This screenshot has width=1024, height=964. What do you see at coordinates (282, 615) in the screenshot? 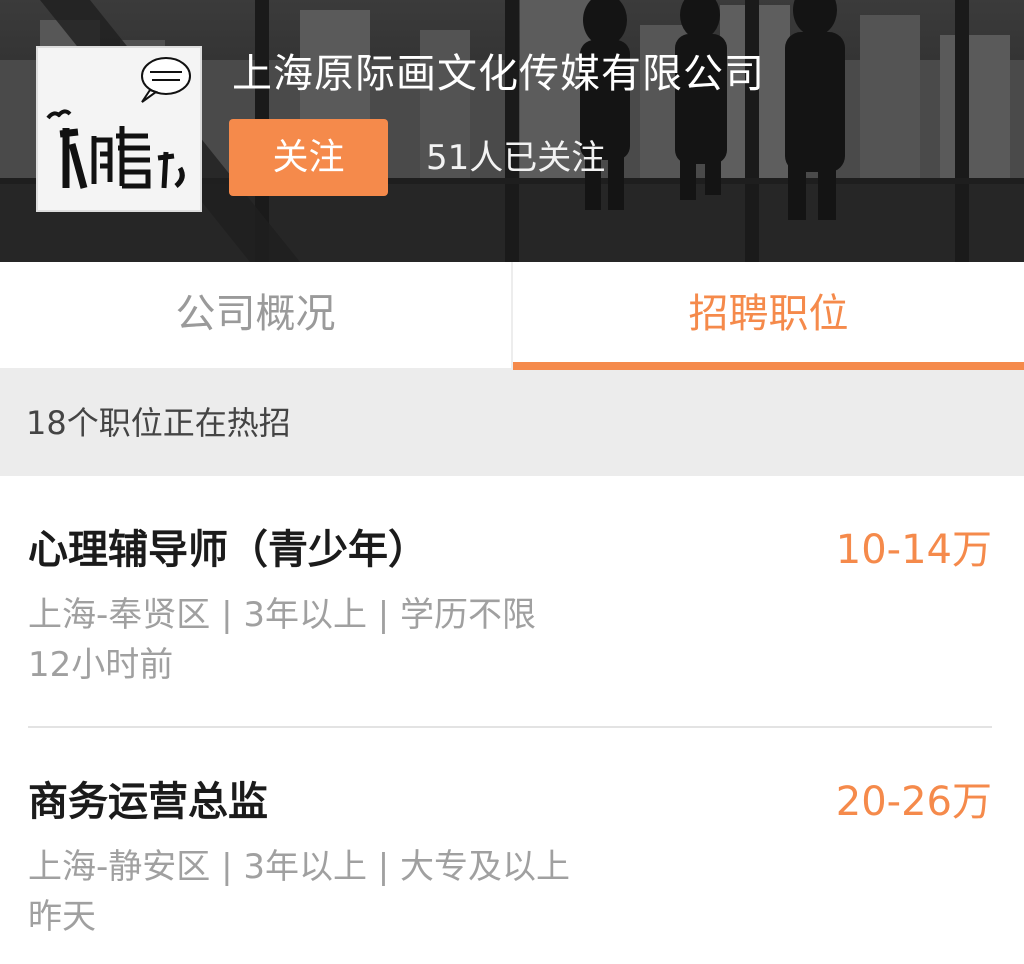
I see `job-meta: 上海-奉贤区 | 3年以上 | 学历不限` at bounding box center [282, 615].